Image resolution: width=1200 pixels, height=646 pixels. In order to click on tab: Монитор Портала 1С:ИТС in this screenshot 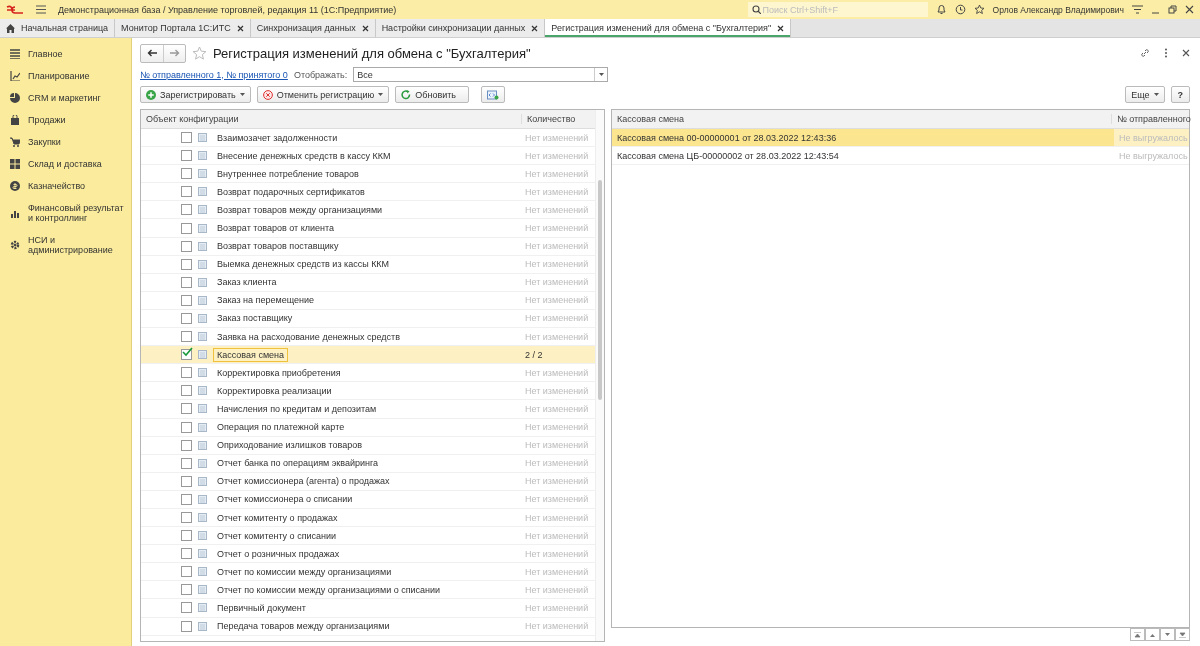, I will do `click(183, 28)`.